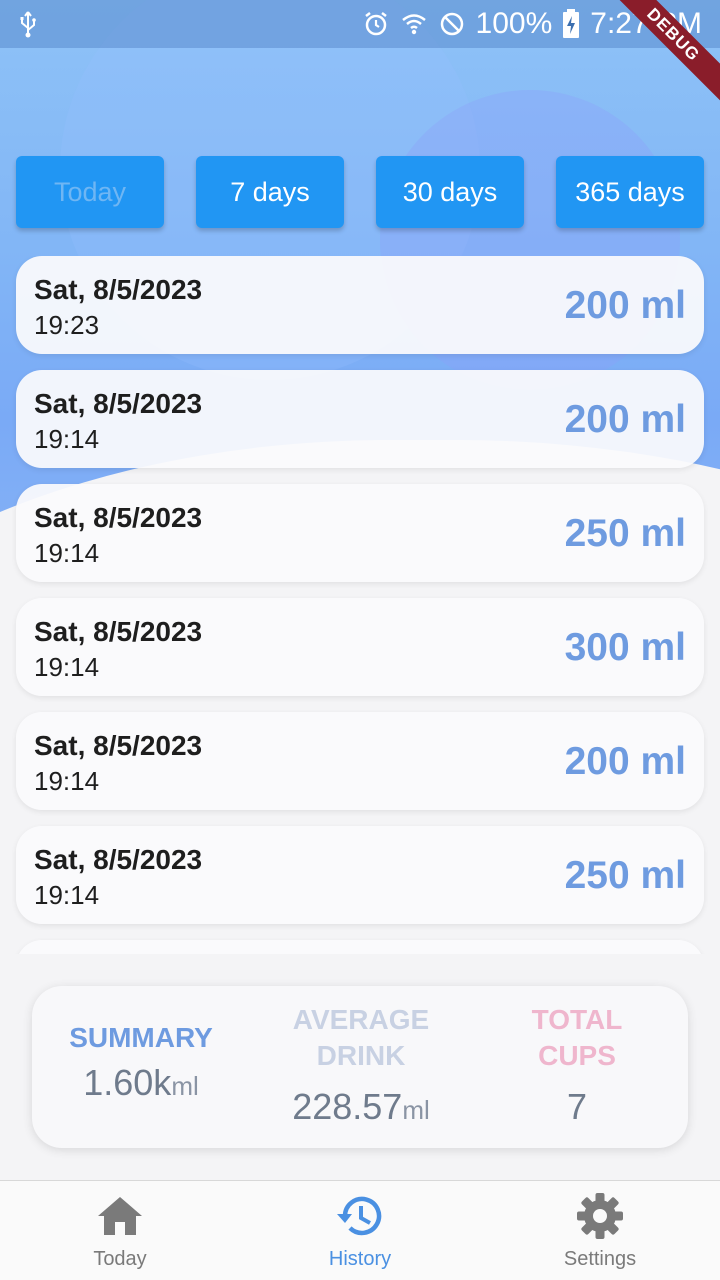  Describe the element at coordinates (90, 192) in the screenshot. I see `filter-today-button: Today` at that location.